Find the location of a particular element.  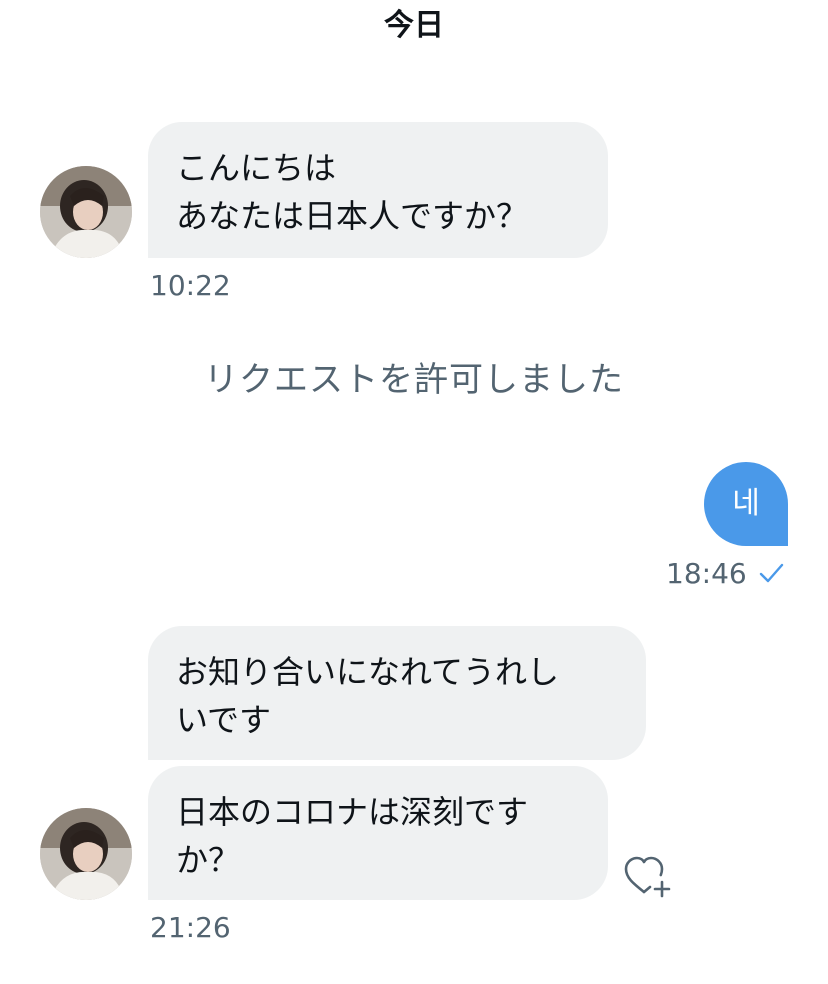

message-timestamp: 21:26 is located at coordinates (190, 927).